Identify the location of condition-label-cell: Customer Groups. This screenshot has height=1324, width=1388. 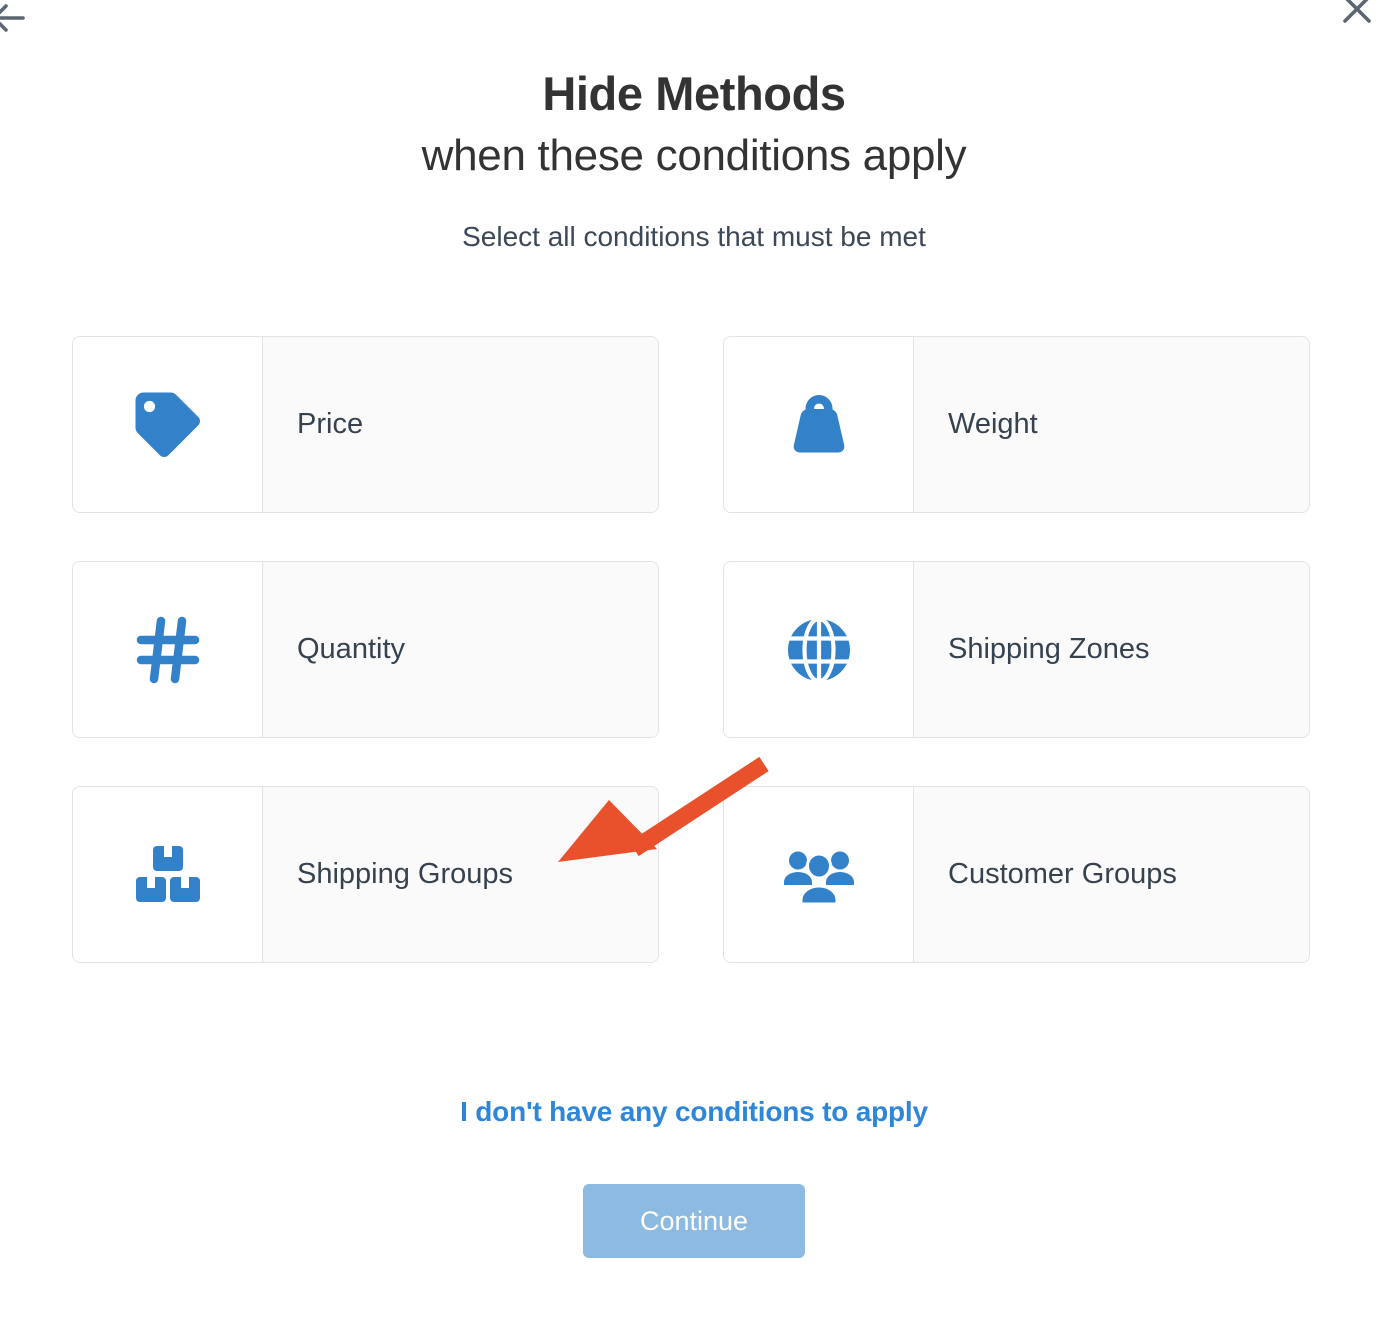
(1111, 874).